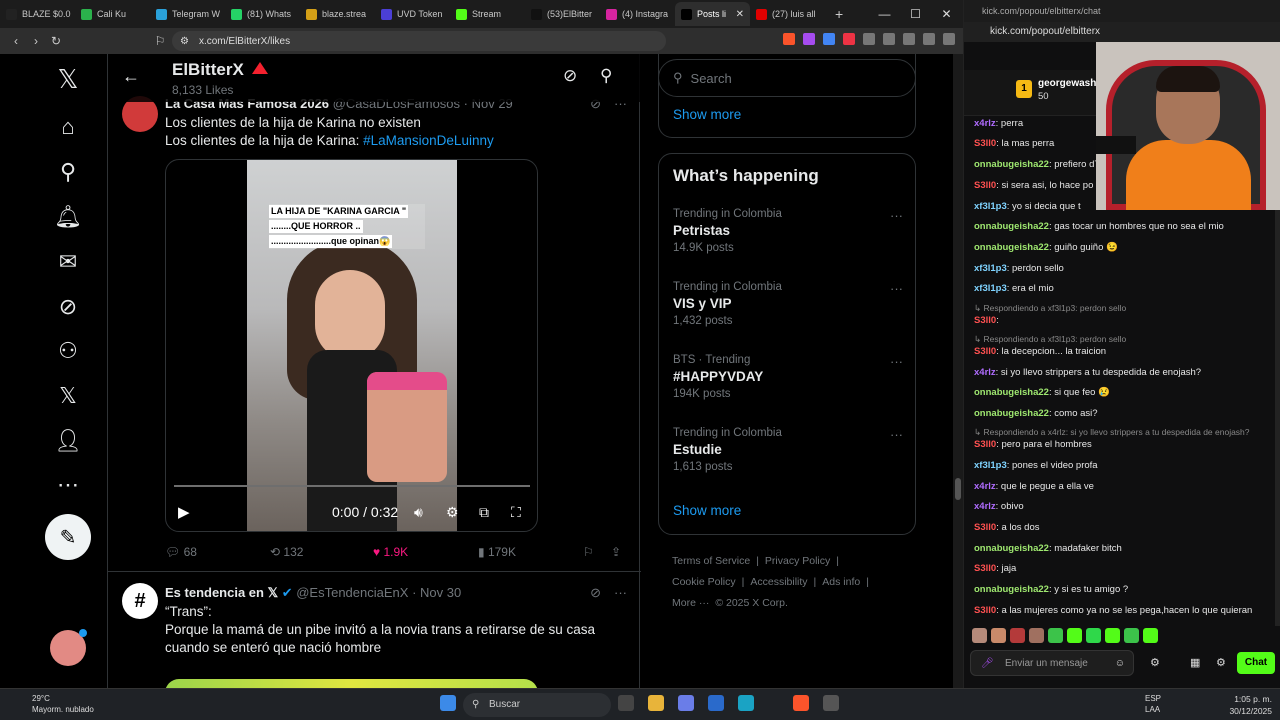  I want to click on language-indicator: ESP LAA, so click(1153, 704).